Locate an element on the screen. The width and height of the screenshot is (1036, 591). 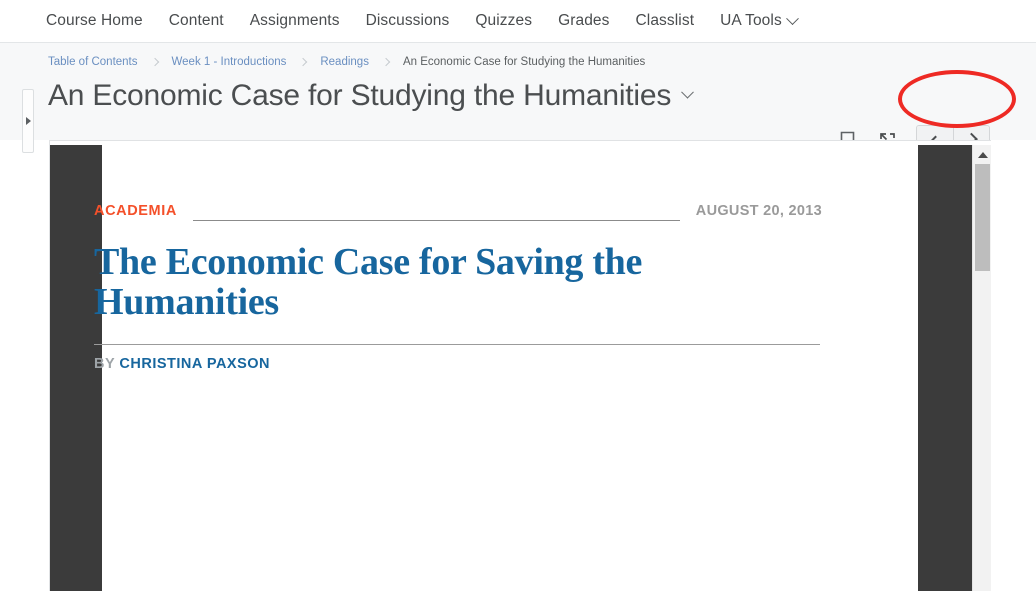
article-kicker: ACADEMIA is located at coordinates (135, 211).